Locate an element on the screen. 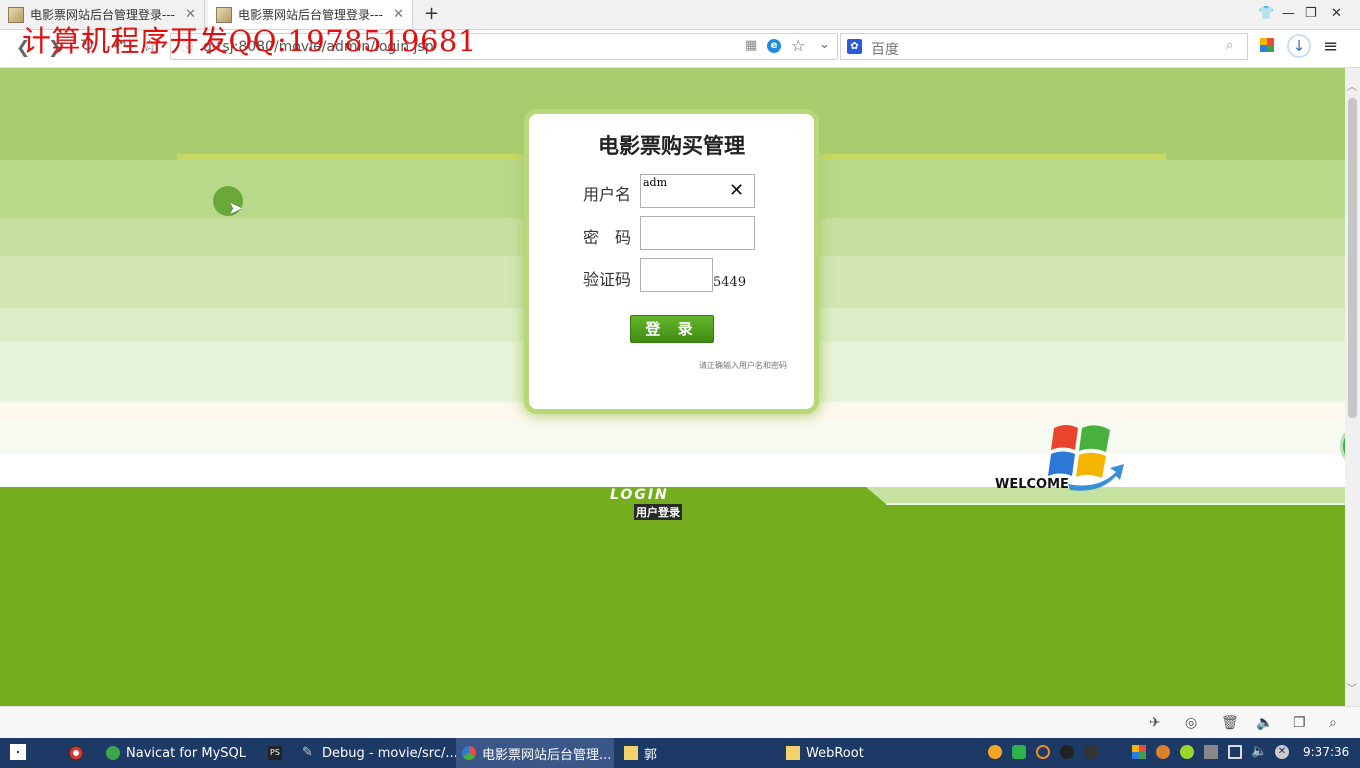 The image size is (1360, 768). chrome-app-icon is located at coordinates (76, 753).